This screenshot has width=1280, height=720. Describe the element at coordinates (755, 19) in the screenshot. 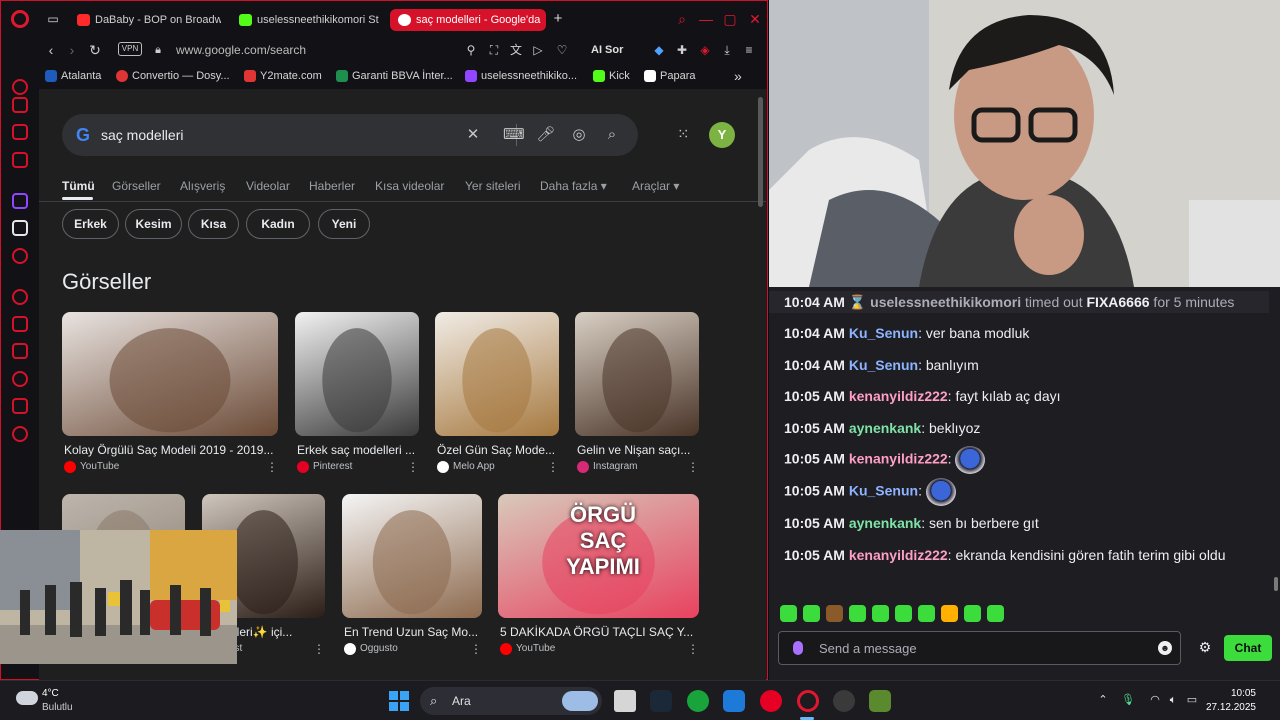

I see `close-icon: ✕` at that location.